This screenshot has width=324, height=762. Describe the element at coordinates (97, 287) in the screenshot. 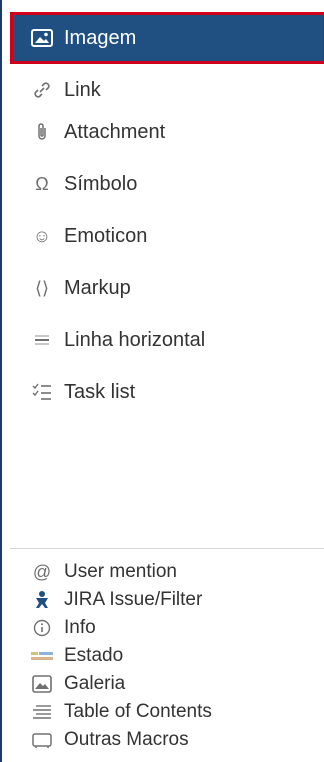

I see `menu-item-label: Markup` at that location.